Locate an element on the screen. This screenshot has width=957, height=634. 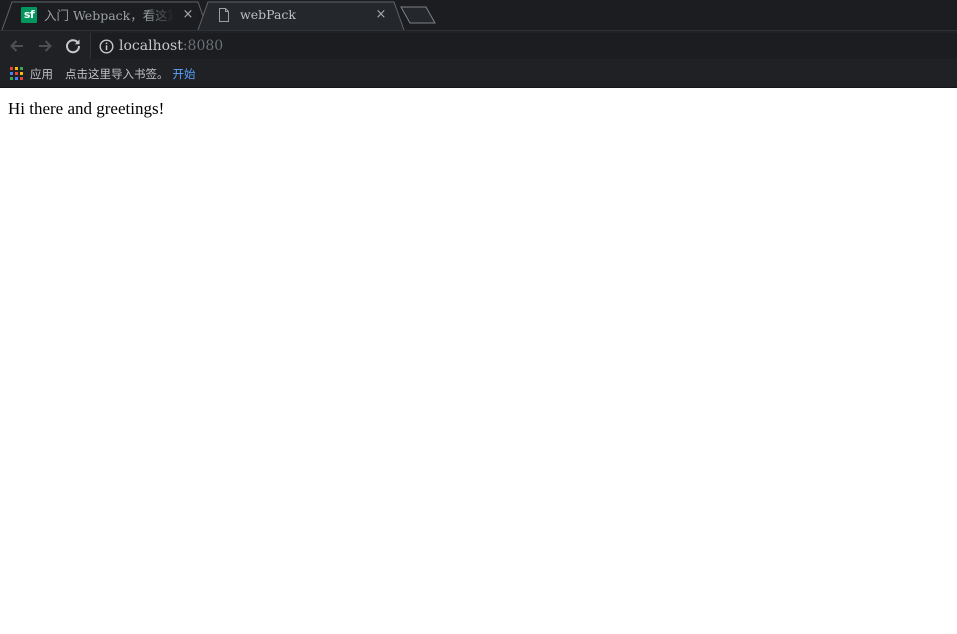
info-icon is located at coordinates (106, 46).